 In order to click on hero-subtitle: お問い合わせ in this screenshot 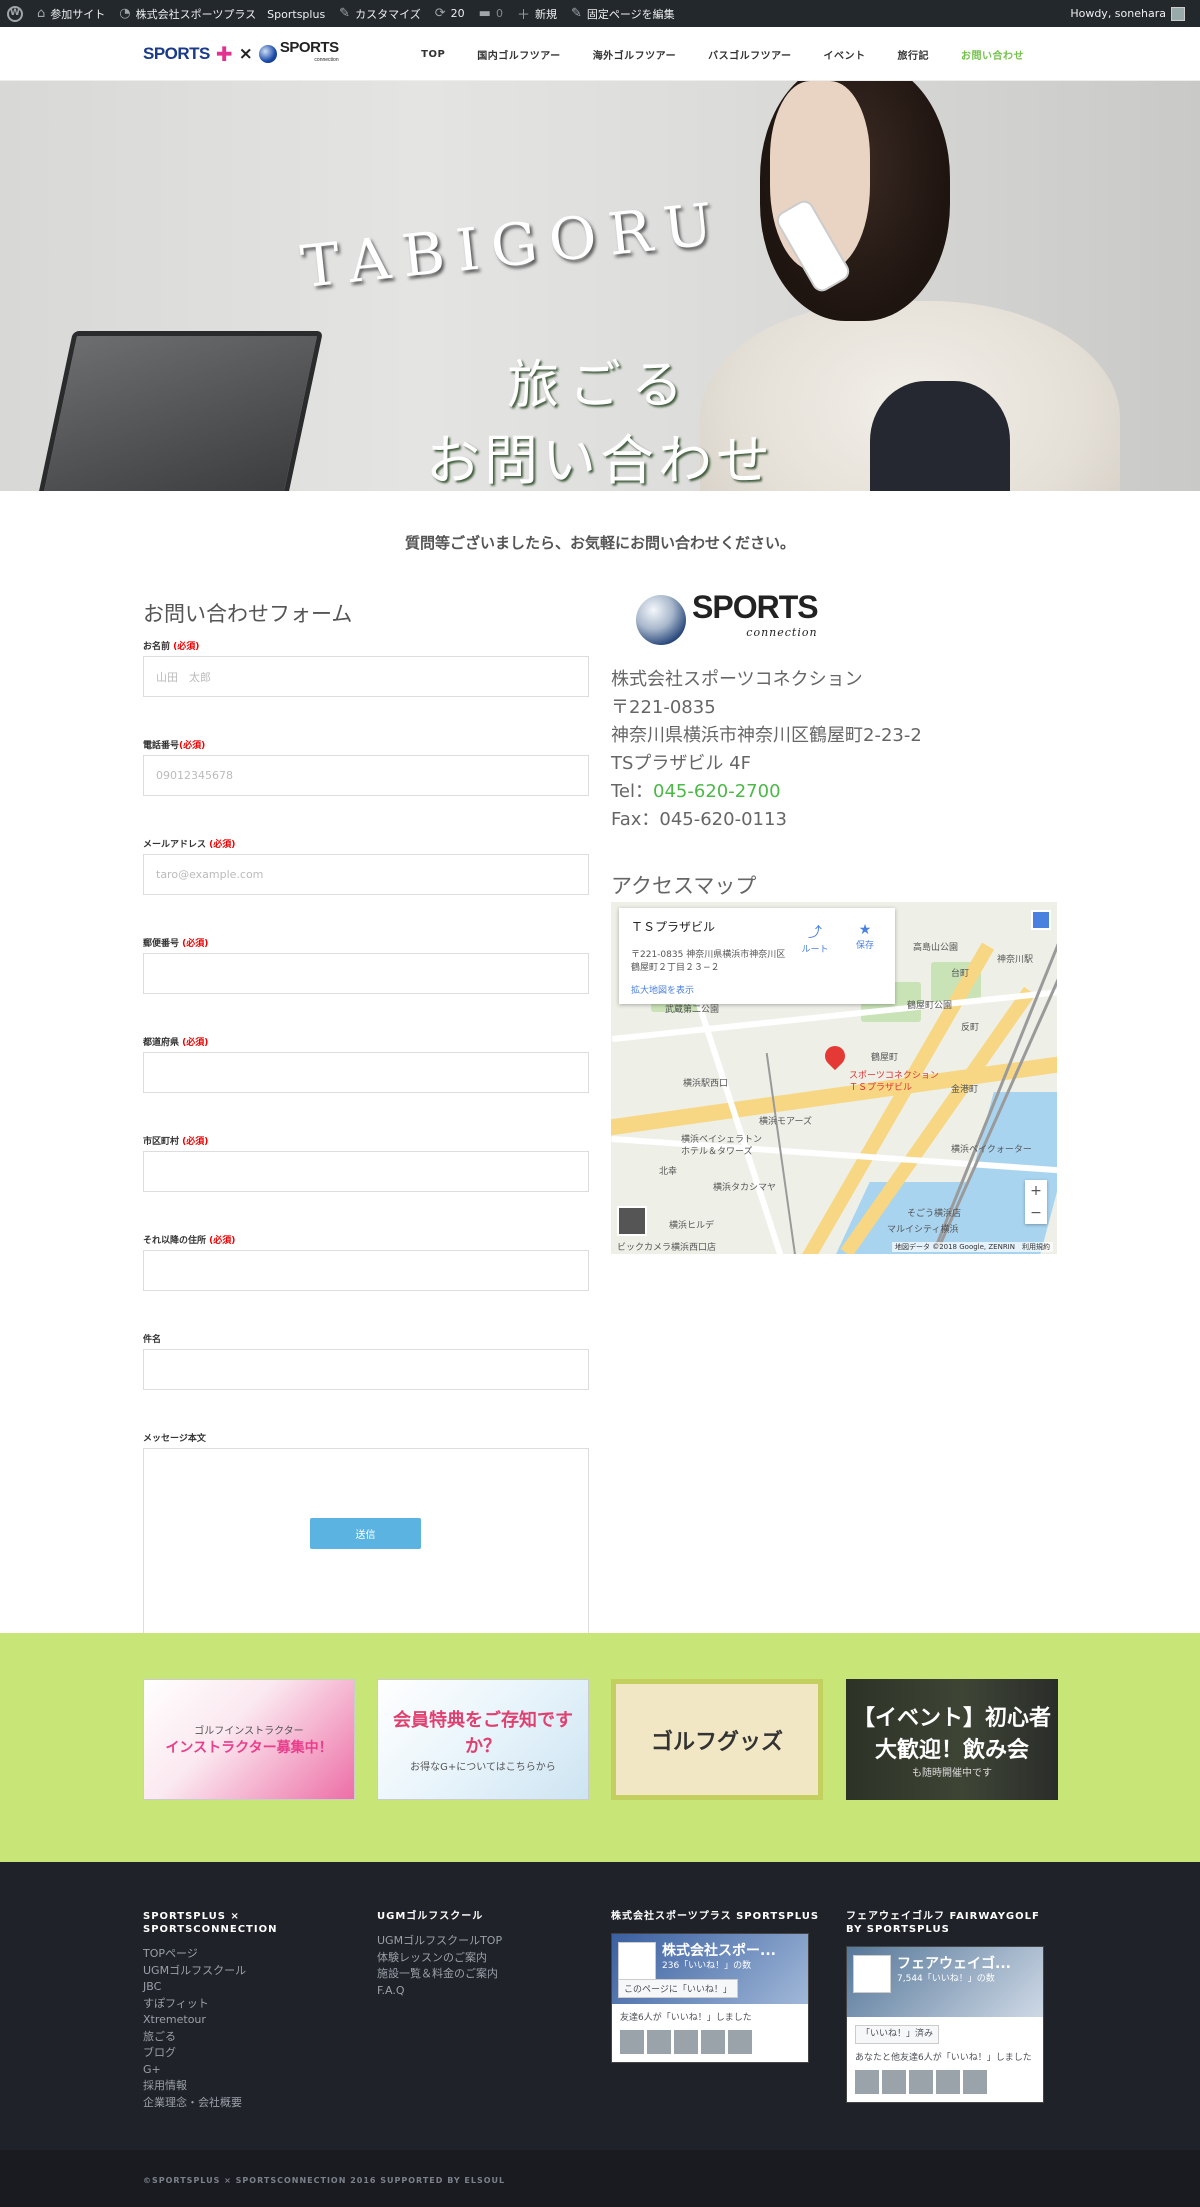, I will do `click(600, 460)`.